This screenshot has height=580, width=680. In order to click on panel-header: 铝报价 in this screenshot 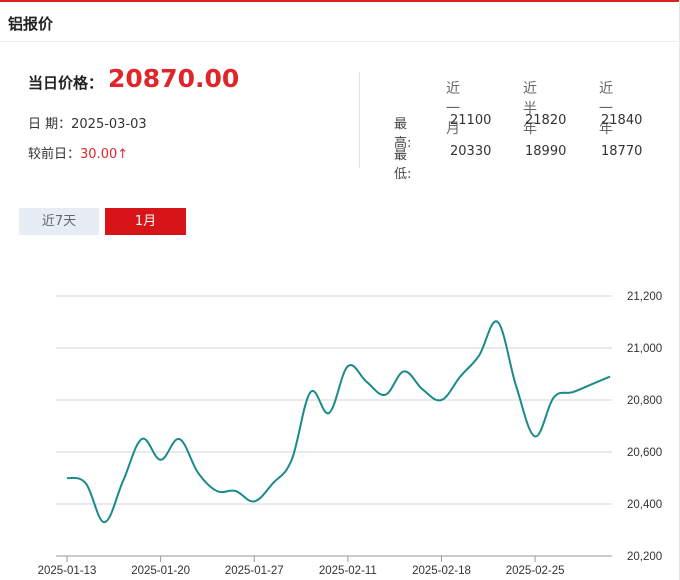, I will do `click(340, 22)`.